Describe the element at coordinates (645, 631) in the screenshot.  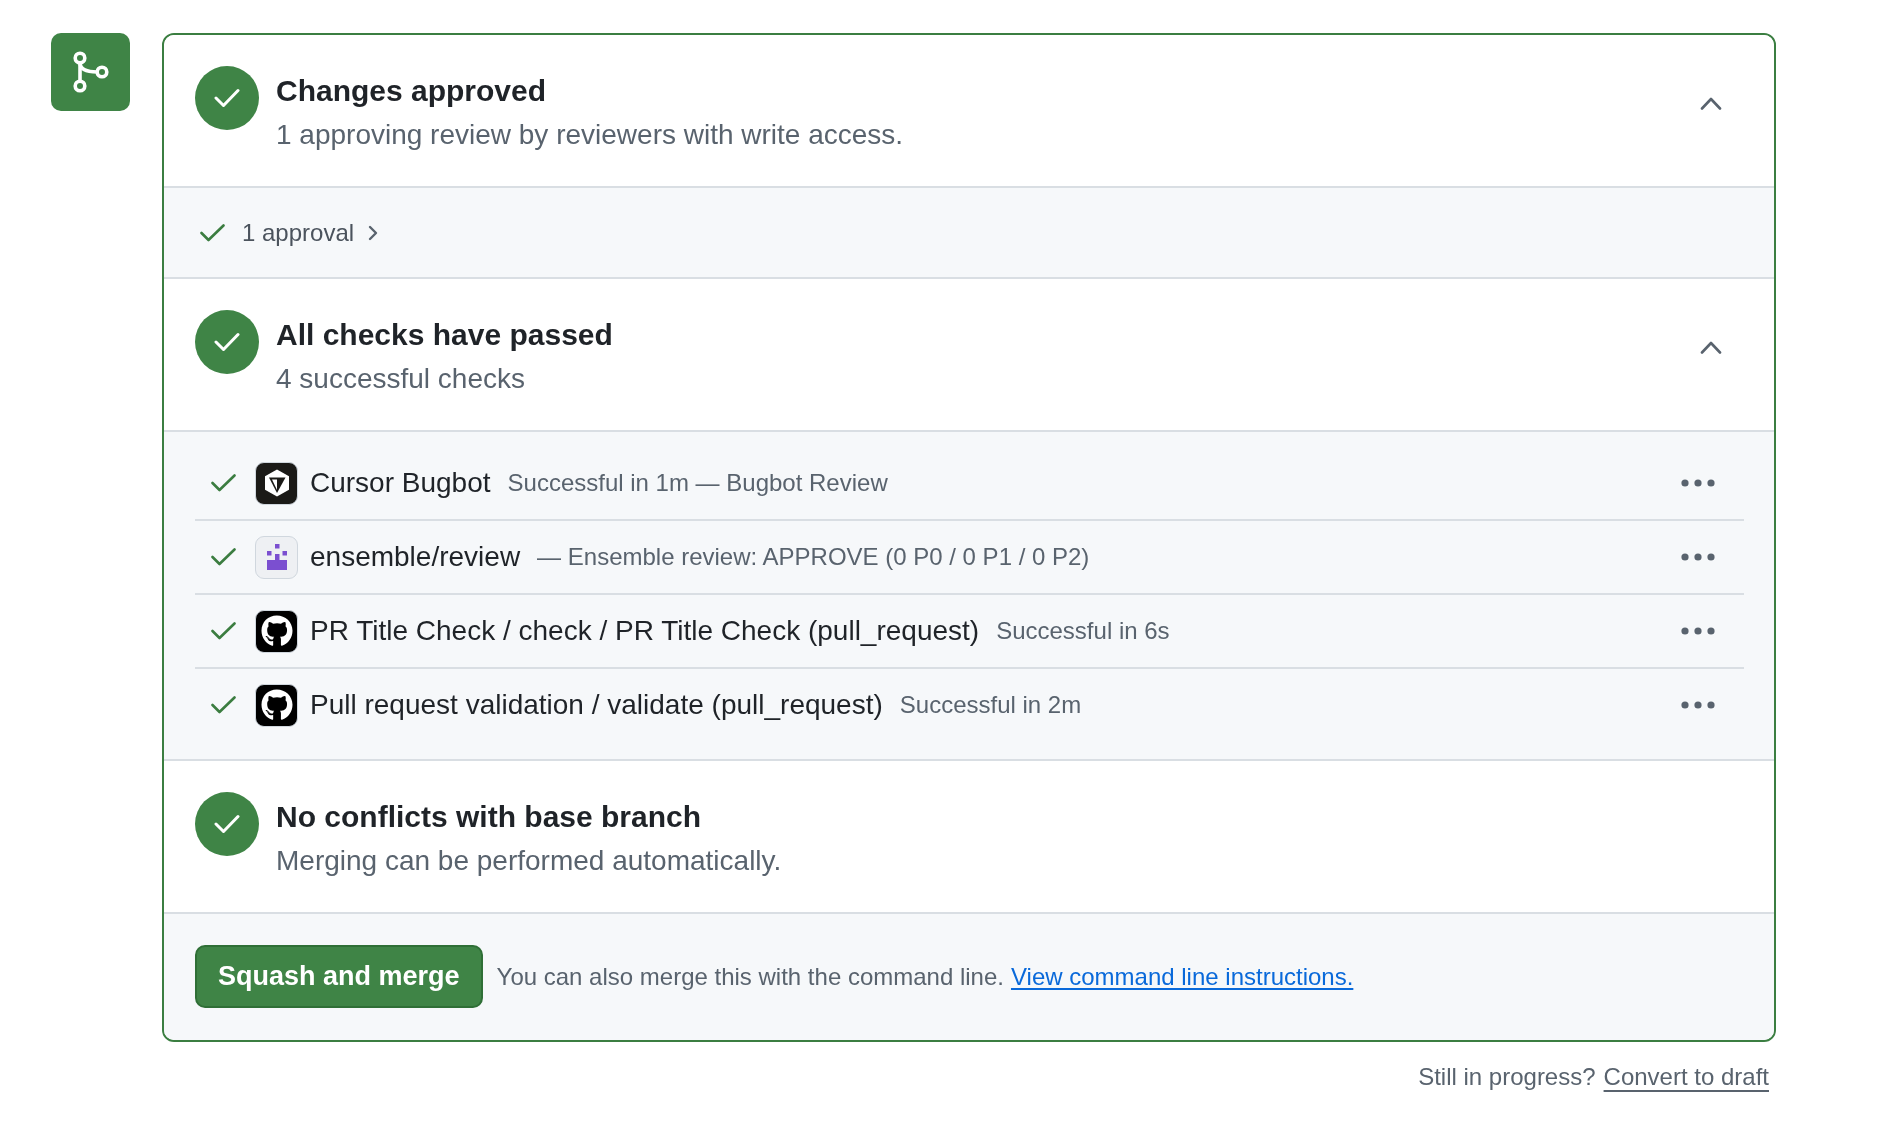
I see `check-name: PR Title Check / check / PR Title Check (pull_request)` at that location.